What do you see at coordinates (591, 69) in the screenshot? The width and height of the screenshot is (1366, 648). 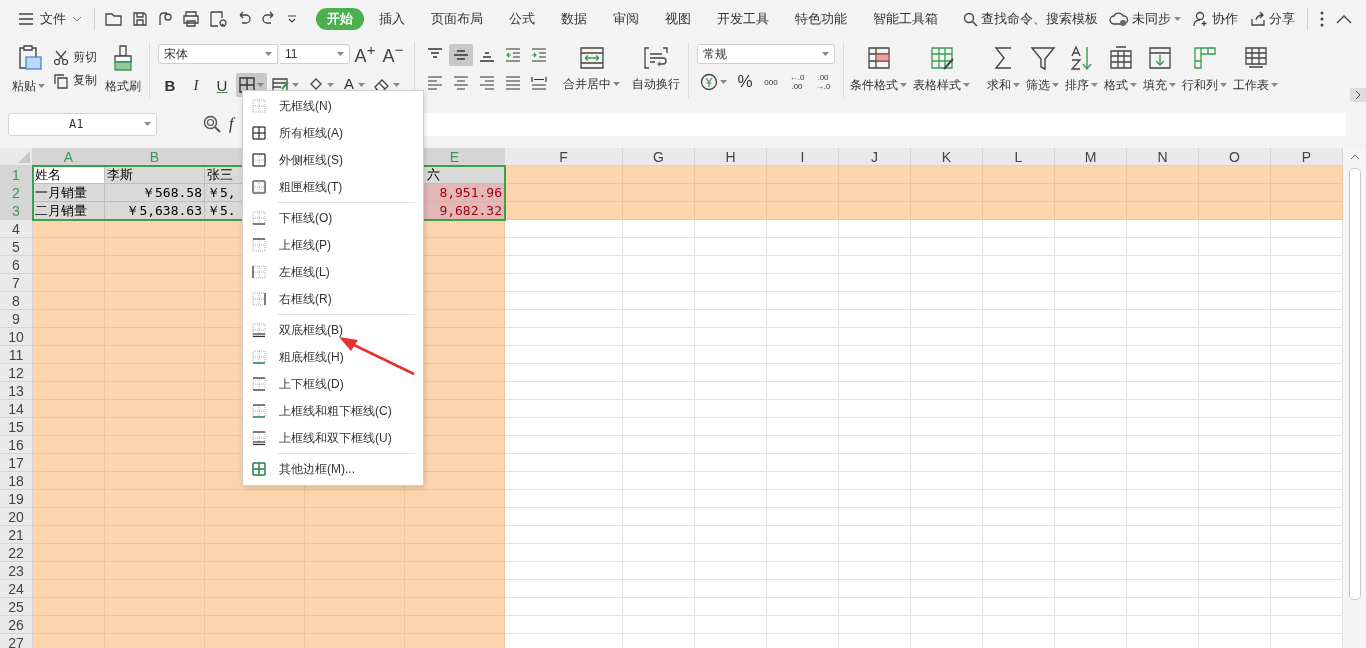 I see `merge-center-button: 合并居中` at bounding box center [591, 69].